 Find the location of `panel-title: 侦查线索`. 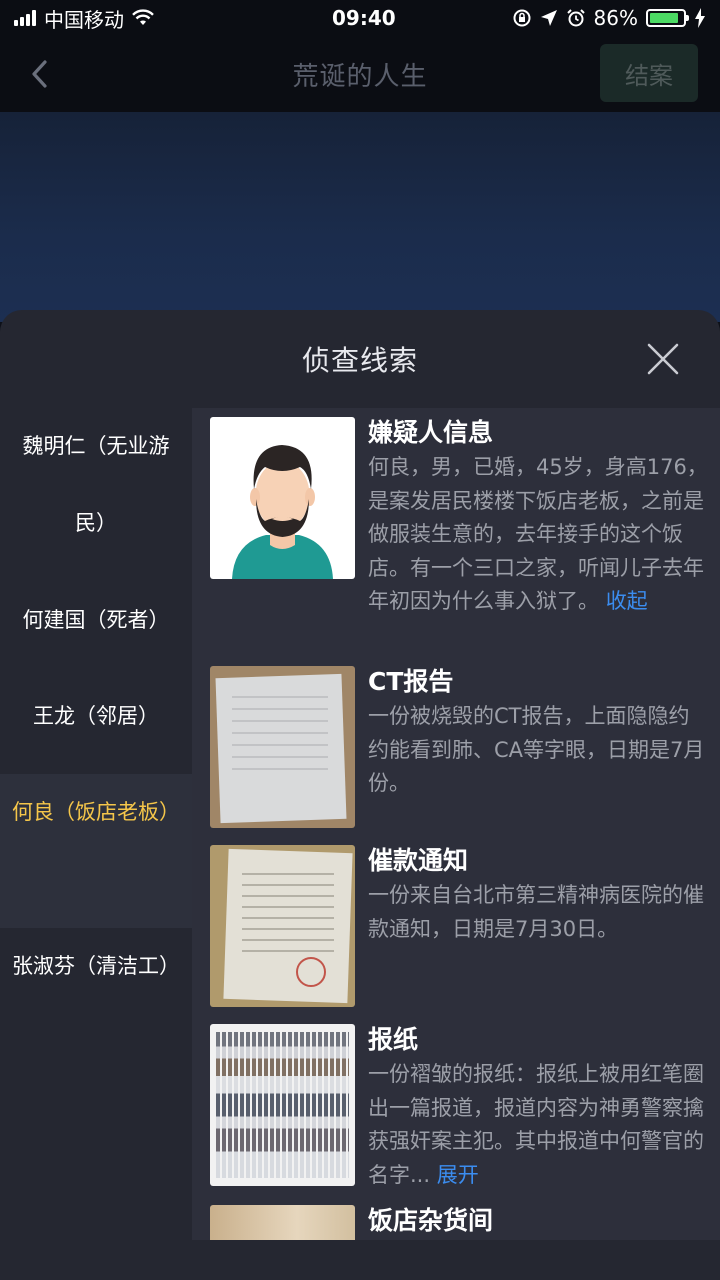

panel-title: 侦查线索 is located at coordinates (359, 360).